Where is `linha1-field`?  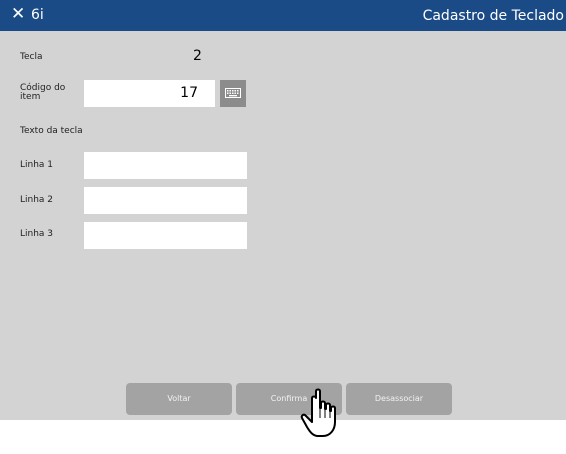
linha1-field is located at coordinates (165, 165).